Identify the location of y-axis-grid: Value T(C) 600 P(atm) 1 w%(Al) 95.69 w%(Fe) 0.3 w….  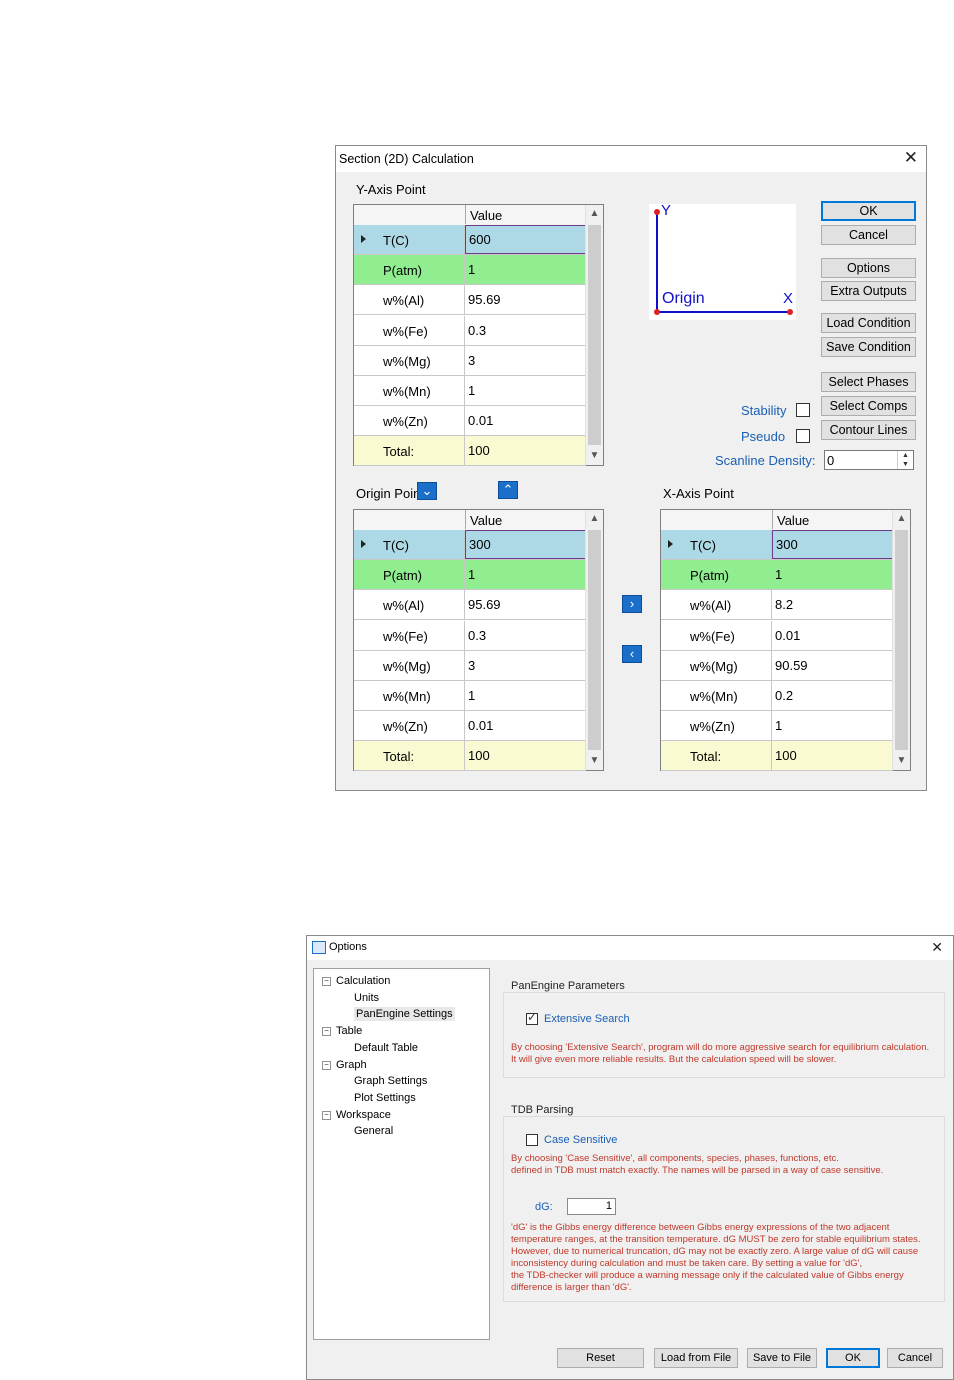
(478, 335).